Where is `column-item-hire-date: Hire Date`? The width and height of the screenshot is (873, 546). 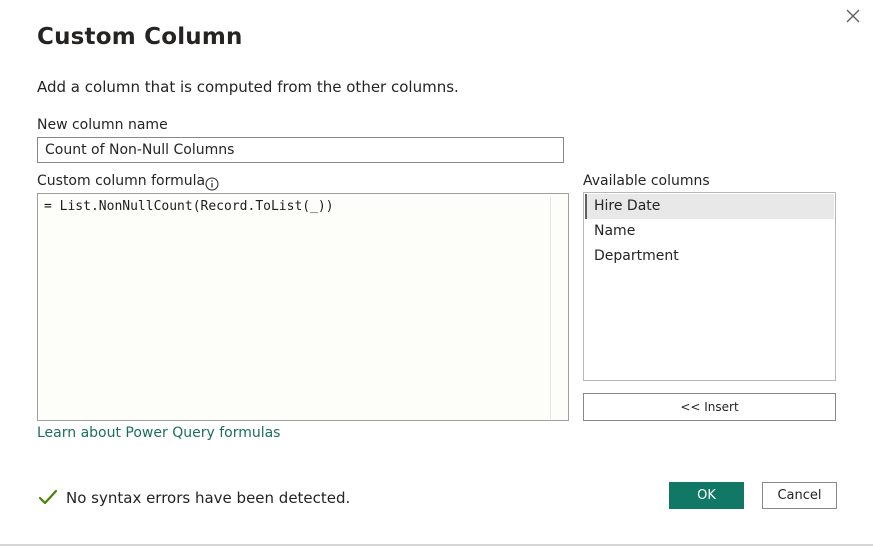 column-item-hire-date: Hire Date is located at coordinates (709, 206).